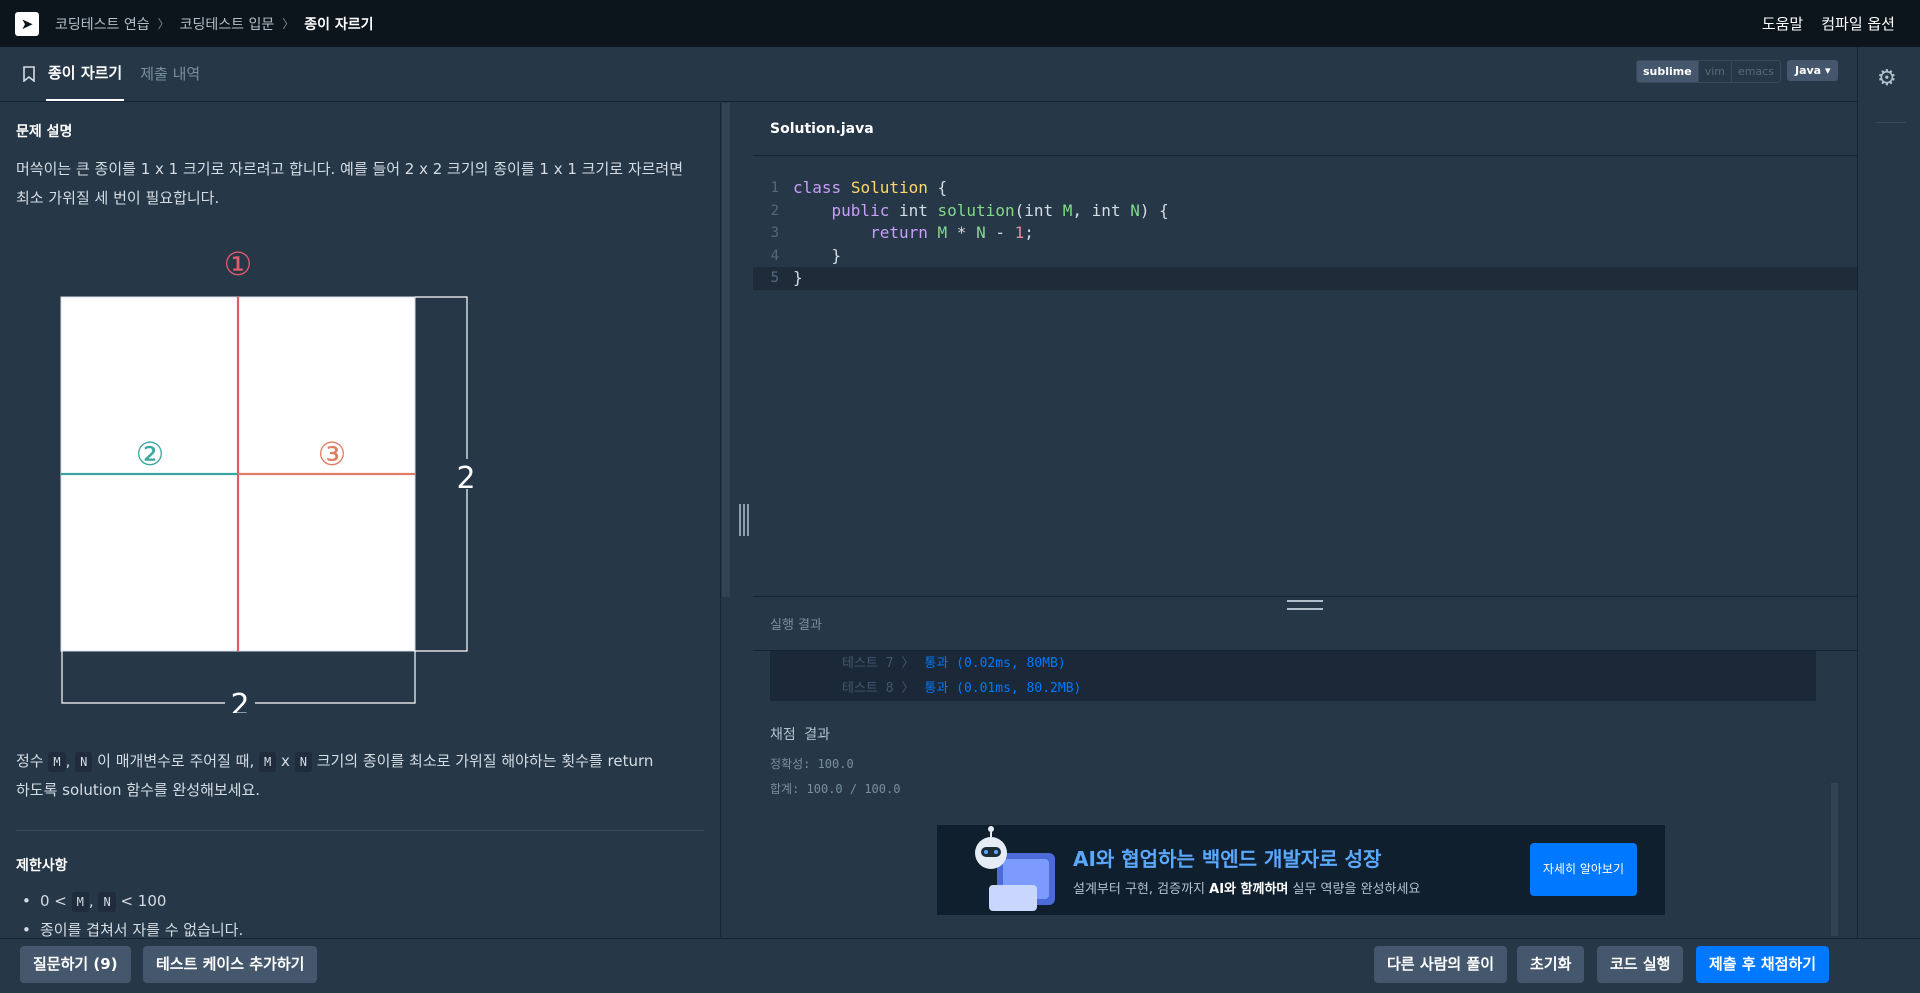 This screenshot has height=993, width=1920. Describe the element at coordinates (878, 663) in the screenshot. I see `test-label: 테스트 7 〉` at that location.